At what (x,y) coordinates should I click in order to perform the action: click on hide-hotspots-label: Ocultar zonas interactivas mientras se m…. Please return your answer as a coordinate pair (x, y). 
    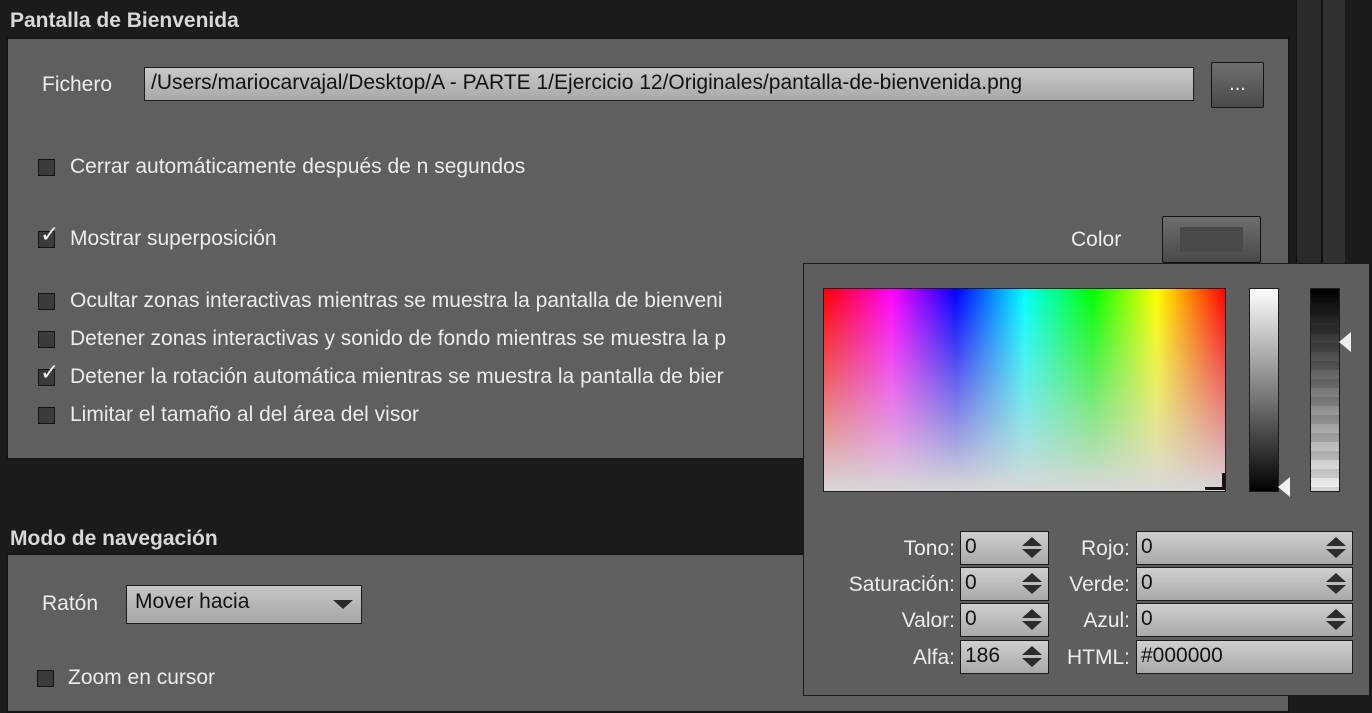
    Looking at the image, I should click on (396, 300).